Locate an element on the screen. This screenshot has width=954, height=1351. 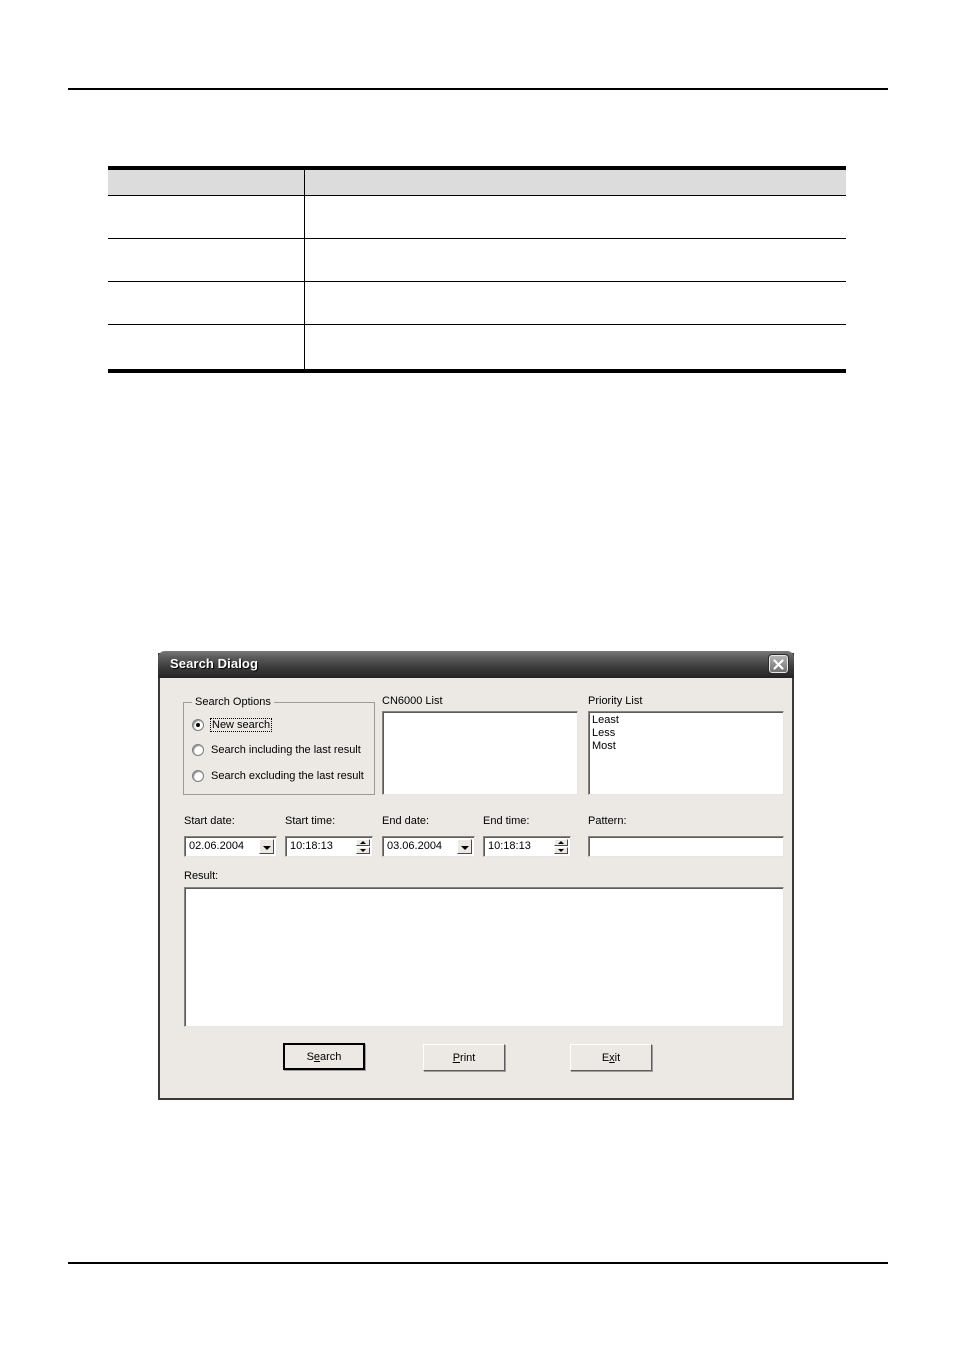
radio-search-including-last-result: Search including the last result is located at coordinates (276, 750).